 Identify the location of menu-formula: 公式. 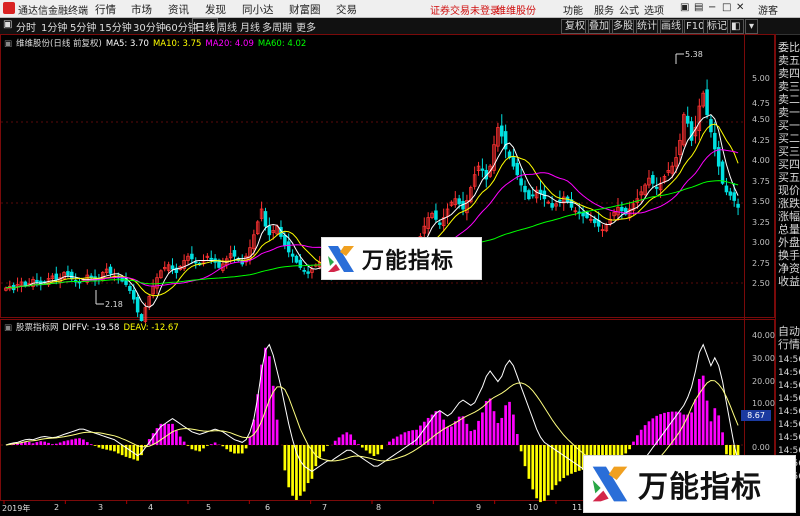
(629, 9).